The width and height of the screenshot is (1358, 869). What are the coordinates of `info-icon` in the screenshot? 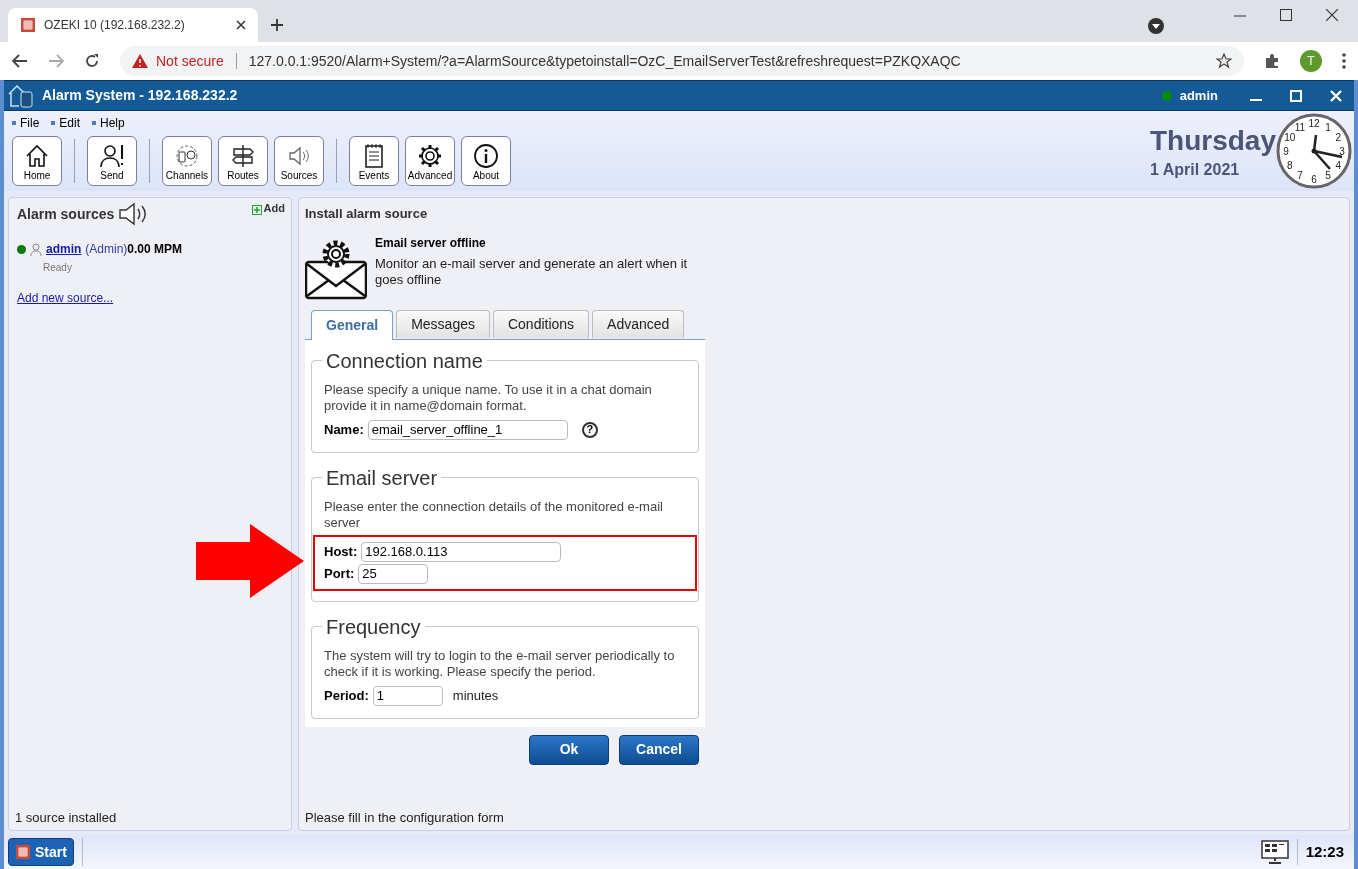 It's located at (486, 156).